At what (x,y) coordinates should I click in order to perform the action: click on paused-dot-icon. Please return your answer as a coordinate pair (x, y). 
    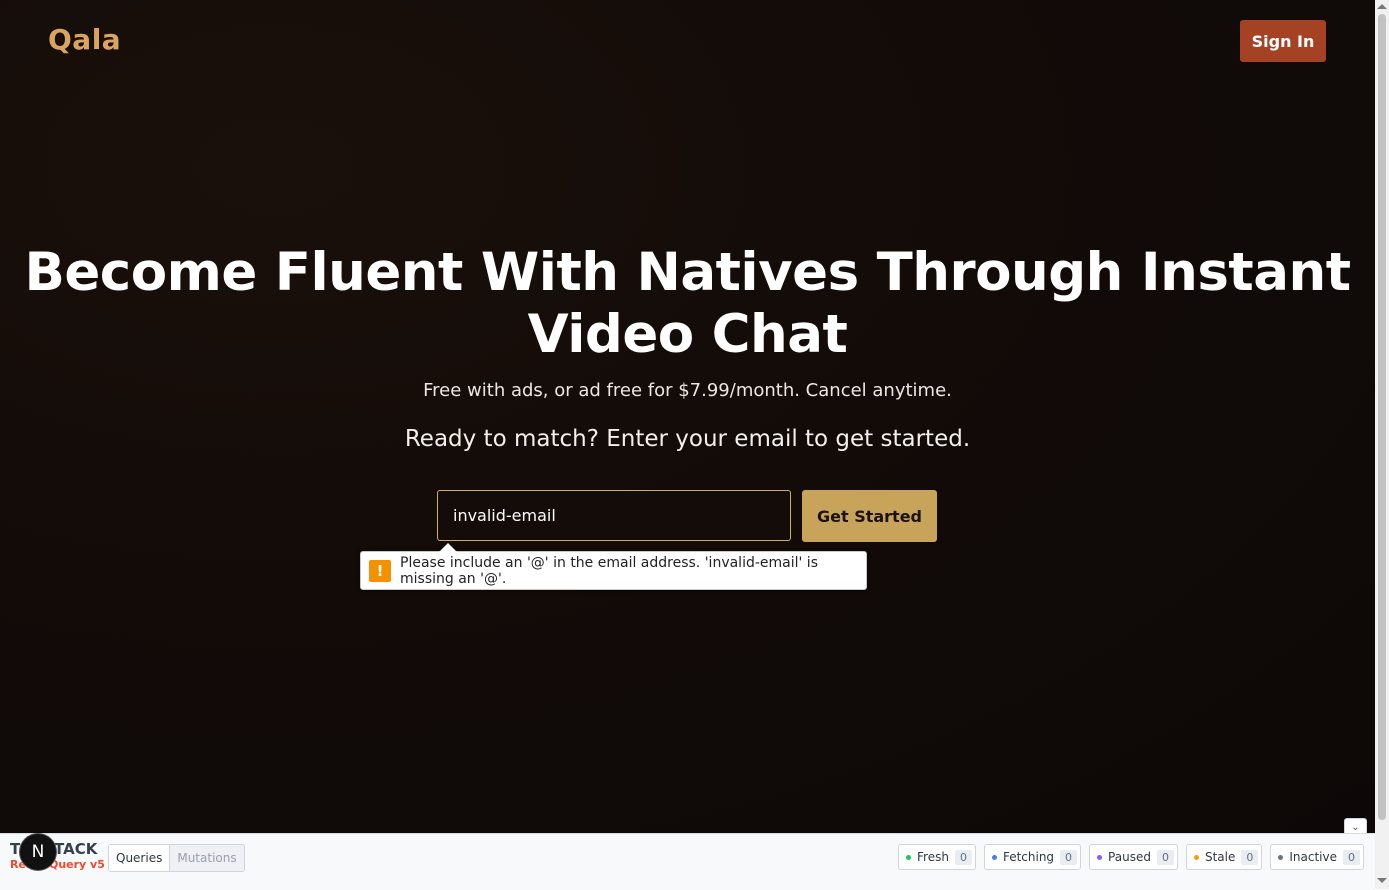
    Looking at the image, I should click on (1100, 857).